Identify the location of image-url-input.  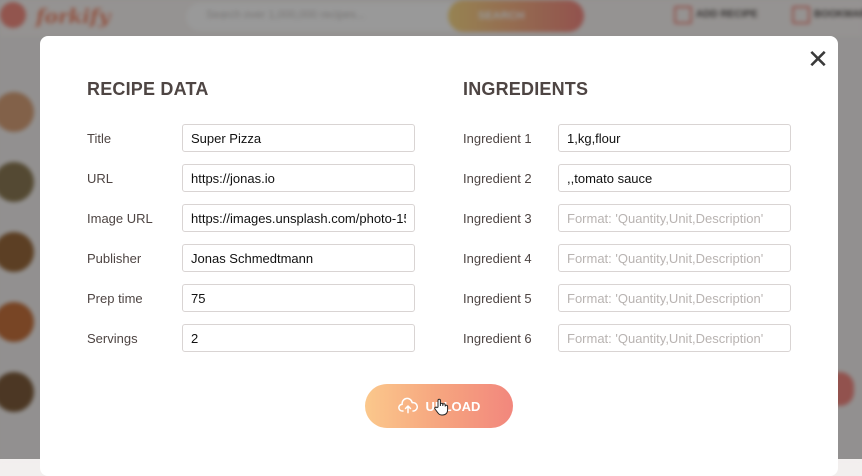
(298, 218).